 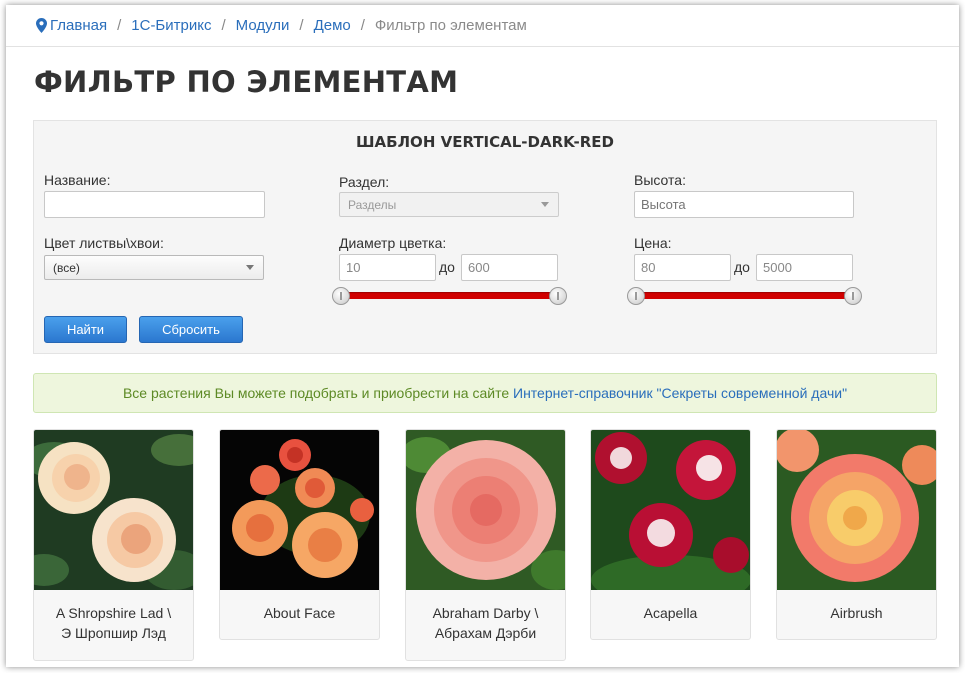 I want to click on diameter-label: Диаметр цветка:, so click(x=393, y=243).